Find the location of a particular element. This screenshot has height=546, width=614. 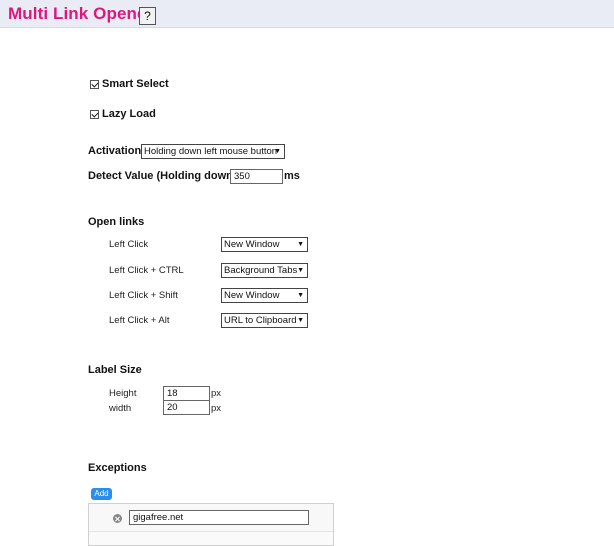

label-size-heading: Label Size is located at coordinates (115, 370).